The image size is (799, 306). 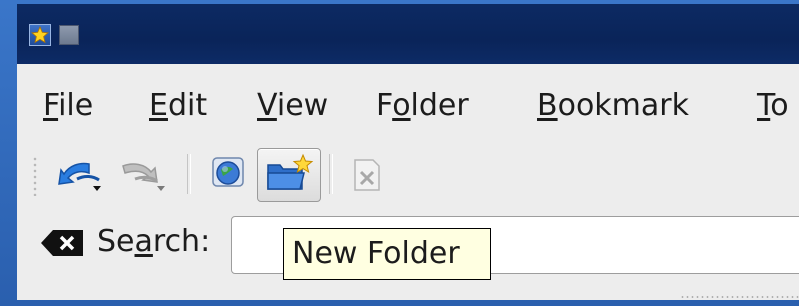 I want to click on menu-tools: To, so click(x=773, y=106).